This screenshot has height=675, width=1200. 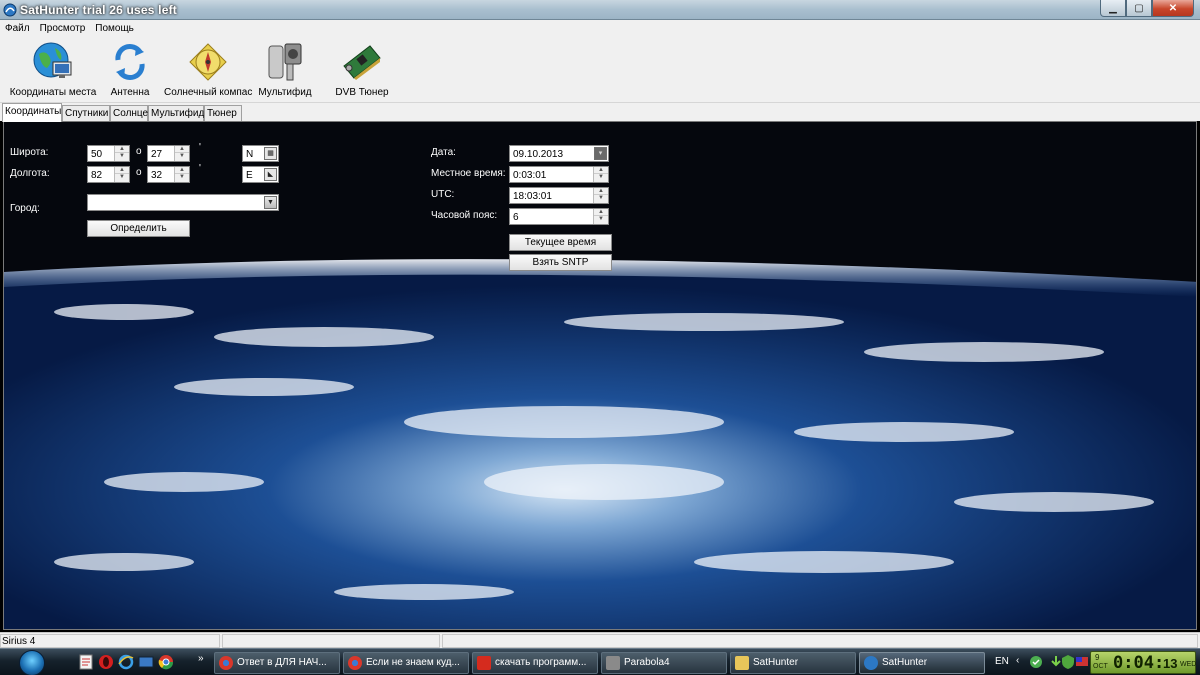 What do you see at coordinates (168, 174) in the screenshot?
I see `longitude-minutes-input: 32 ▲ ▼` at bounding box center [168, 174].